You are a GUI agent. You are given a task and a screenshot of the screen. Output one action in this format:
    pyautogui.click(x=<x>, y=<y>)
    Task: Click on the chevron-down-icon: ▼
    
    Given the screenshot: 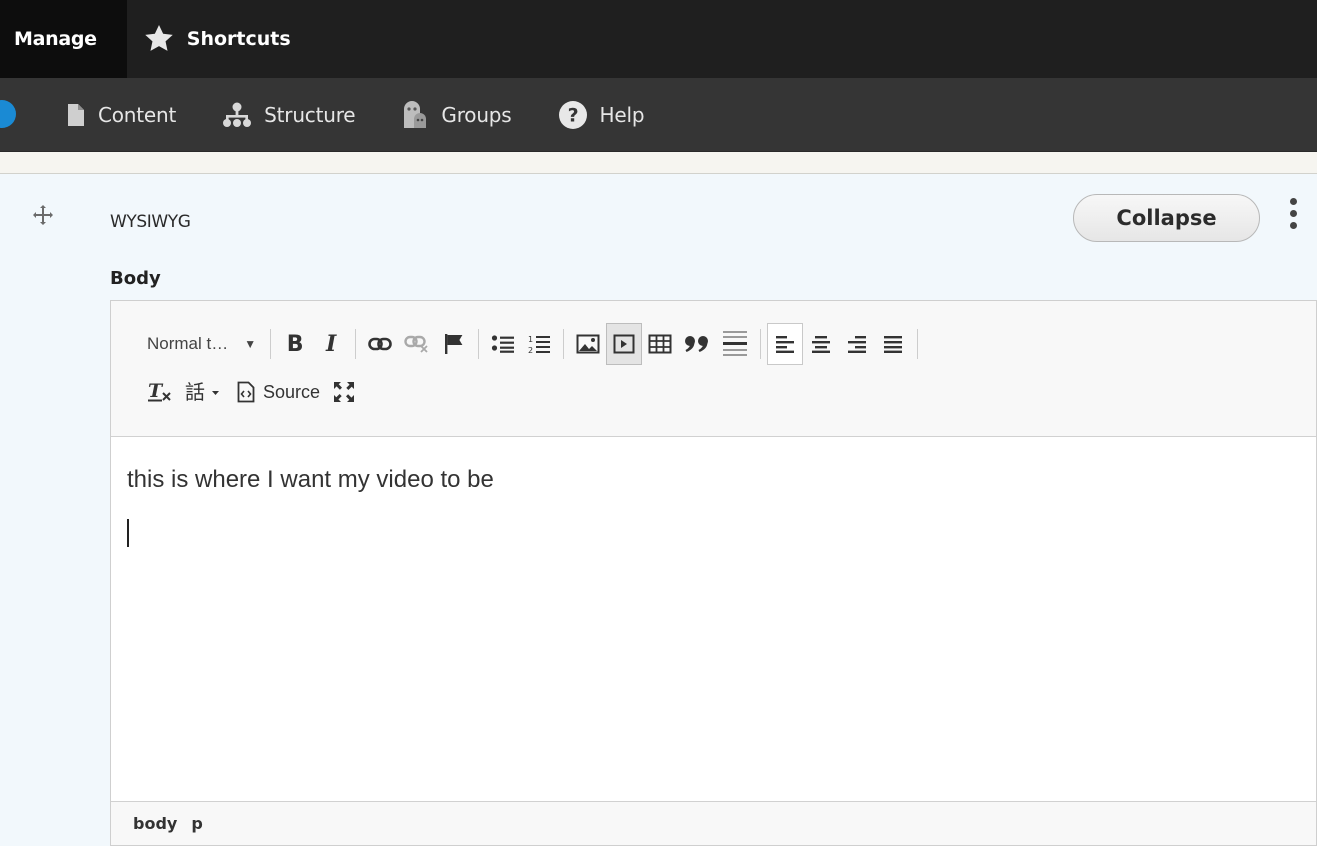 What is the action you would take?
    pyautogui.click(x=250, y=344)
    